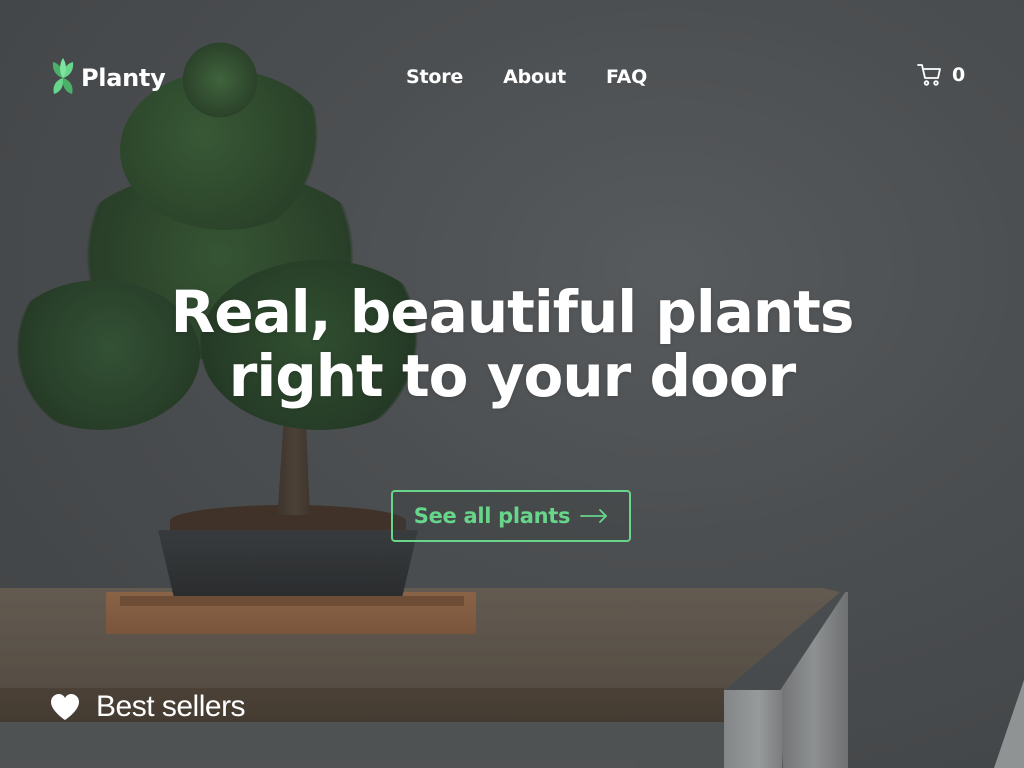 This screenshot has height=768, width=1024. Describe the element at coordinates (959, 75) in the screenshot. I see `cart-count: 0` at that location.